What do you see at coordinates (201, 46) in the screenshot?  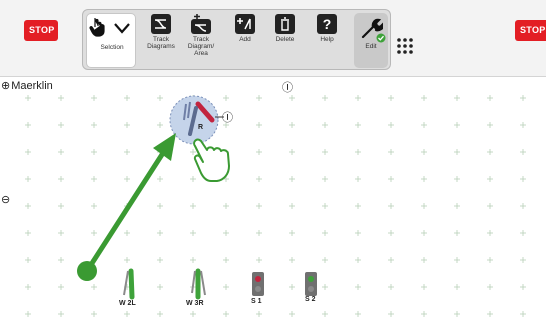 I see `tool-label-track-diagram-area: Track Diagram/ Area` at bounding box center [201, 46].